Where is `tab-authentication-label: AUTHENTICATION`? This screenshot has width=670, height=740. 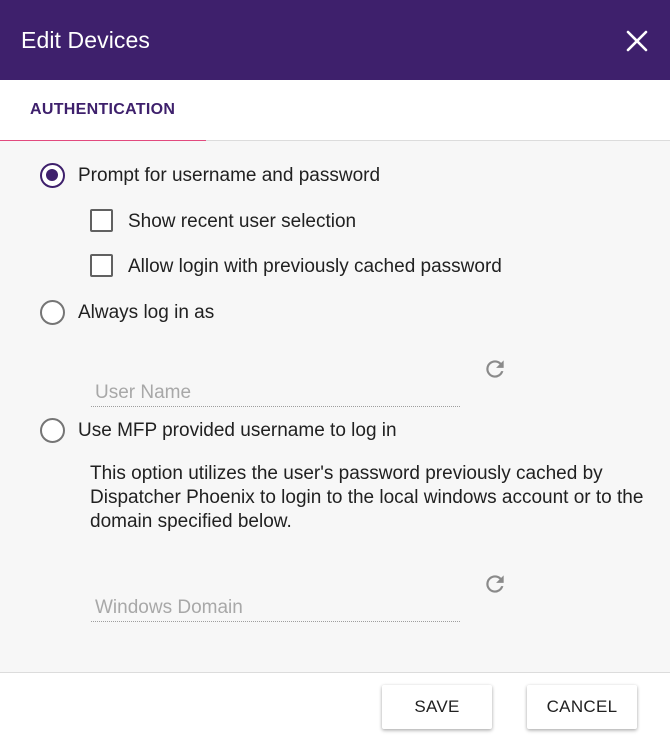
tab-authentication-label: AUTHENTICATION is located at coordinates (103, 109).